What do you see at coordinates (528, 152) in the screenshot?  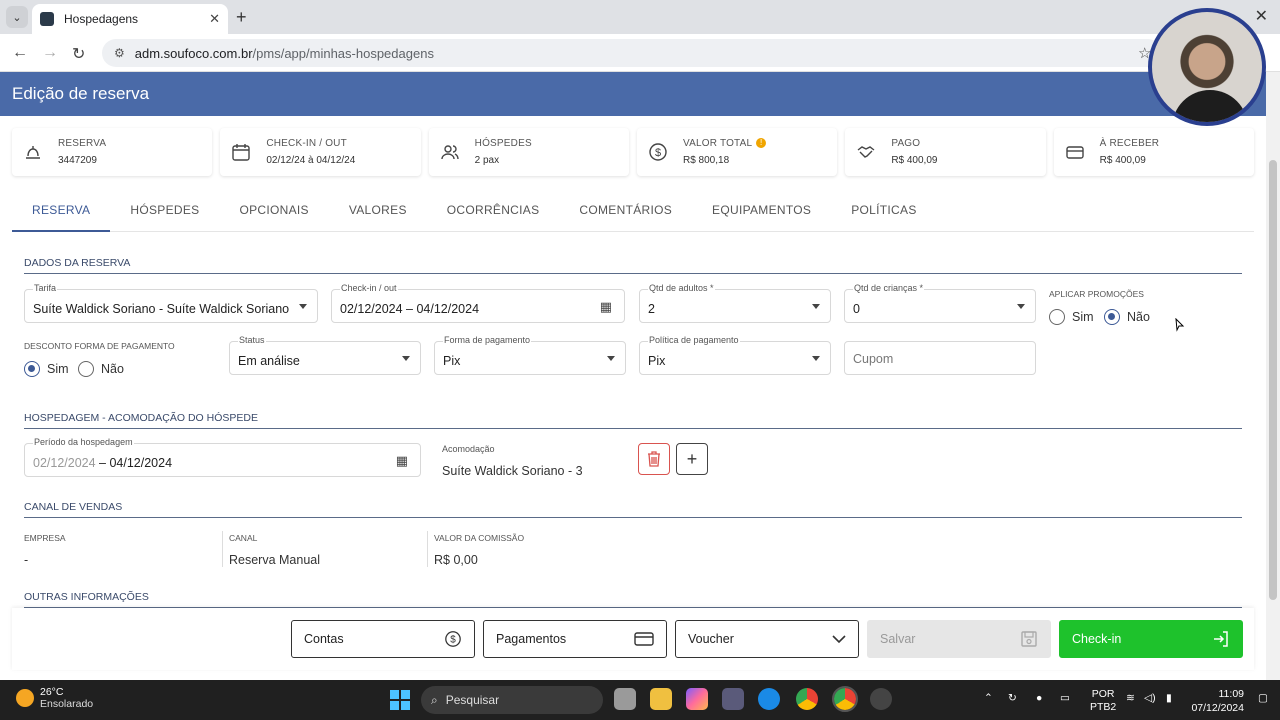 I see `card-hospedes: HÓSPEDES 2 pax` at bounding box center [528, 152].